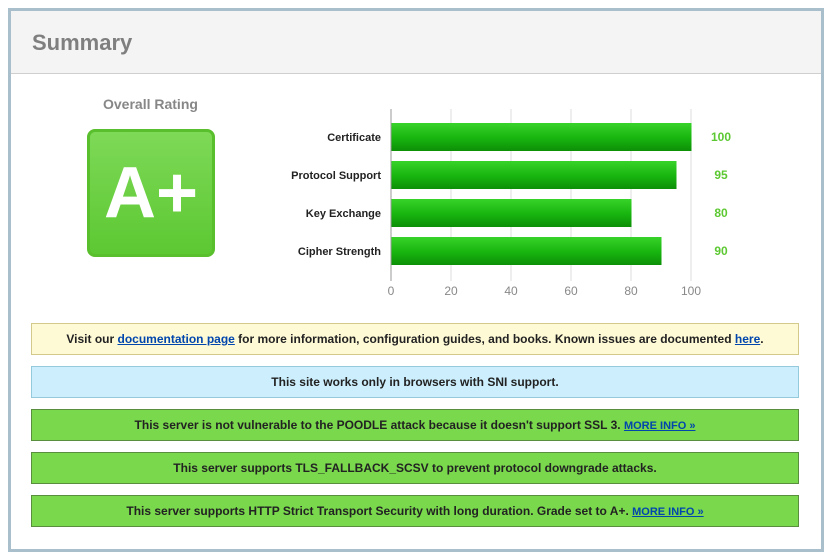 Image resolution: width=832 pixels, height=558 pixels. What do you see at coordinates (416, 42) in the screenshot?
I see `summary-header: Summary` at bounding box center [416, 42].